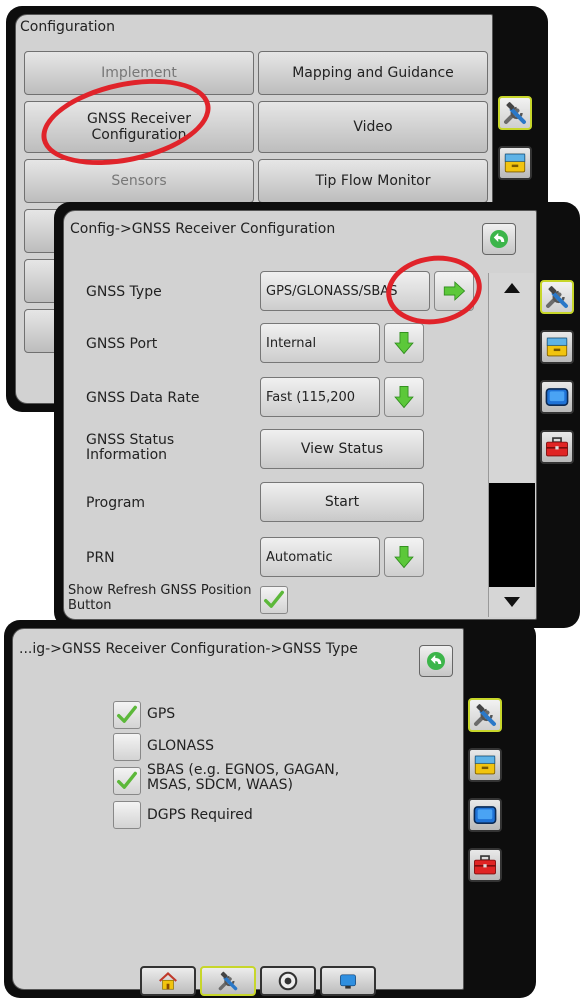  I want to click on gnss-port-dropdown-button, so click(404, 343).